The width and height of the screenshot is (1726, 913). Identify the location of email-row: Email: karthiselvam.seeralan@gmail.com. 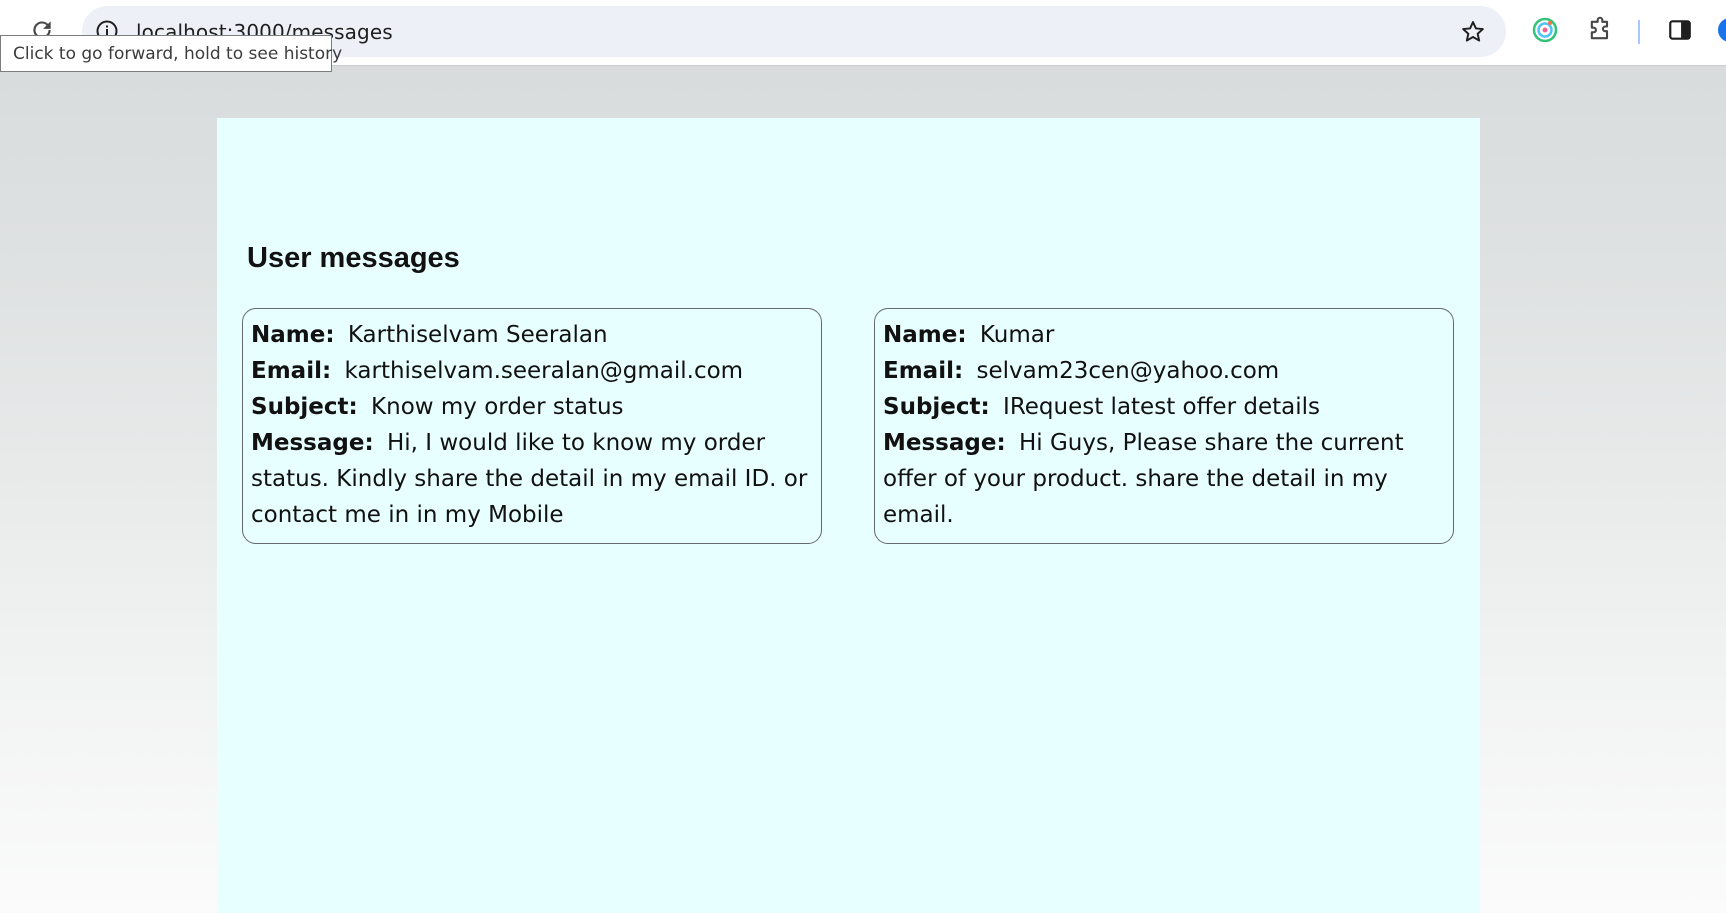
(532, 371).